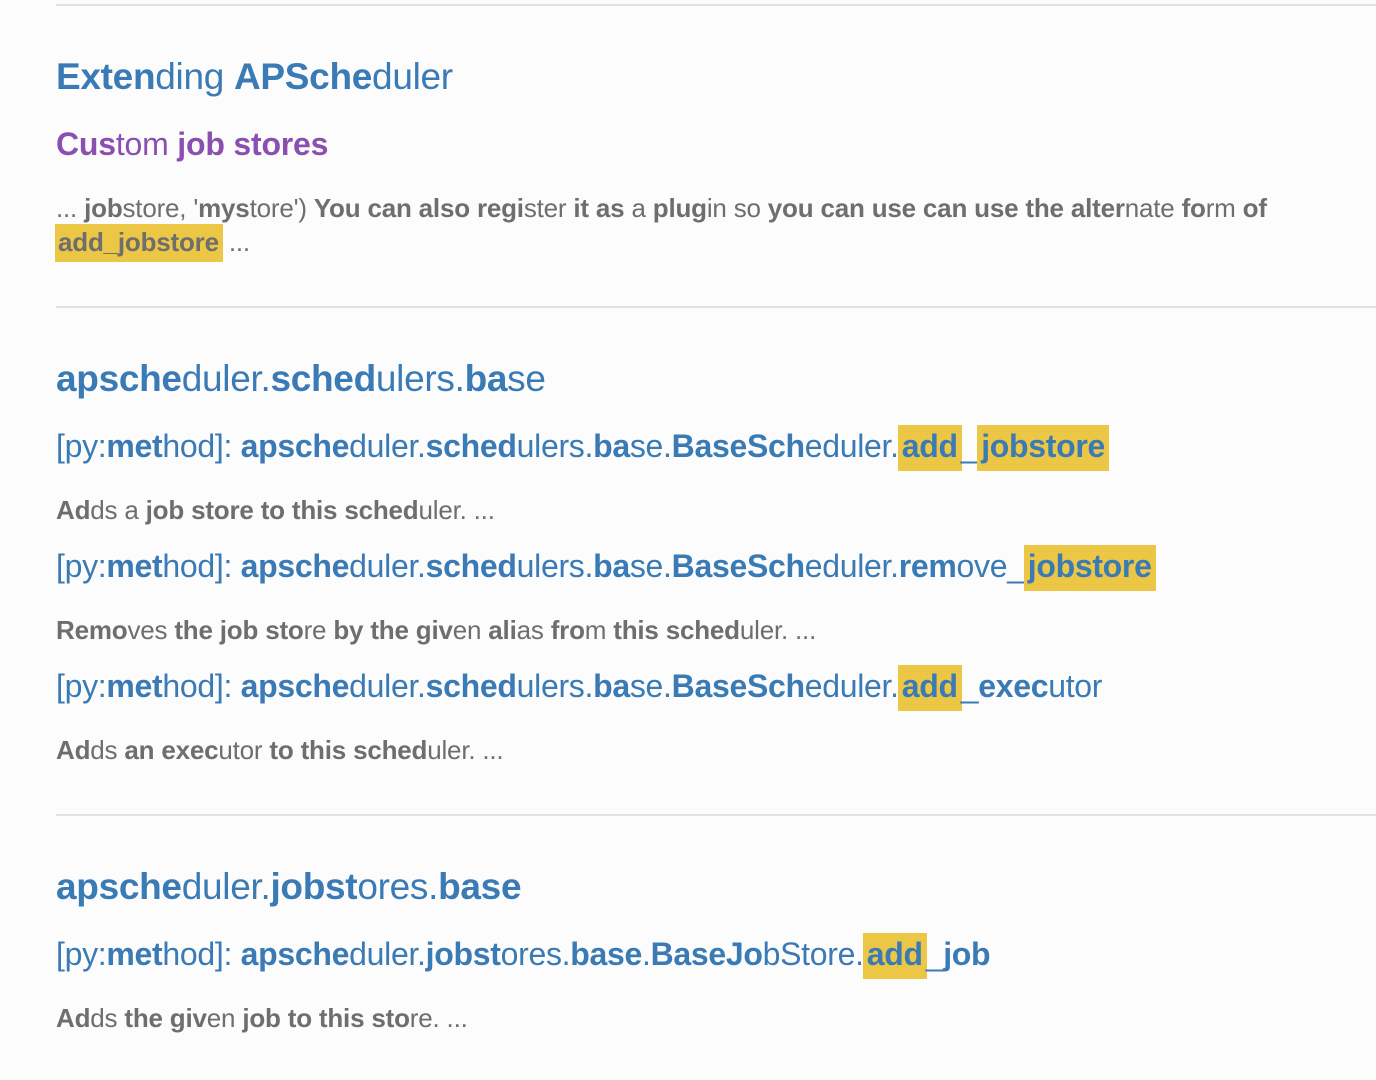  Describe the element at coordinates (463, 954) in the screenshot. I see `text-segment: jobst` at that location.